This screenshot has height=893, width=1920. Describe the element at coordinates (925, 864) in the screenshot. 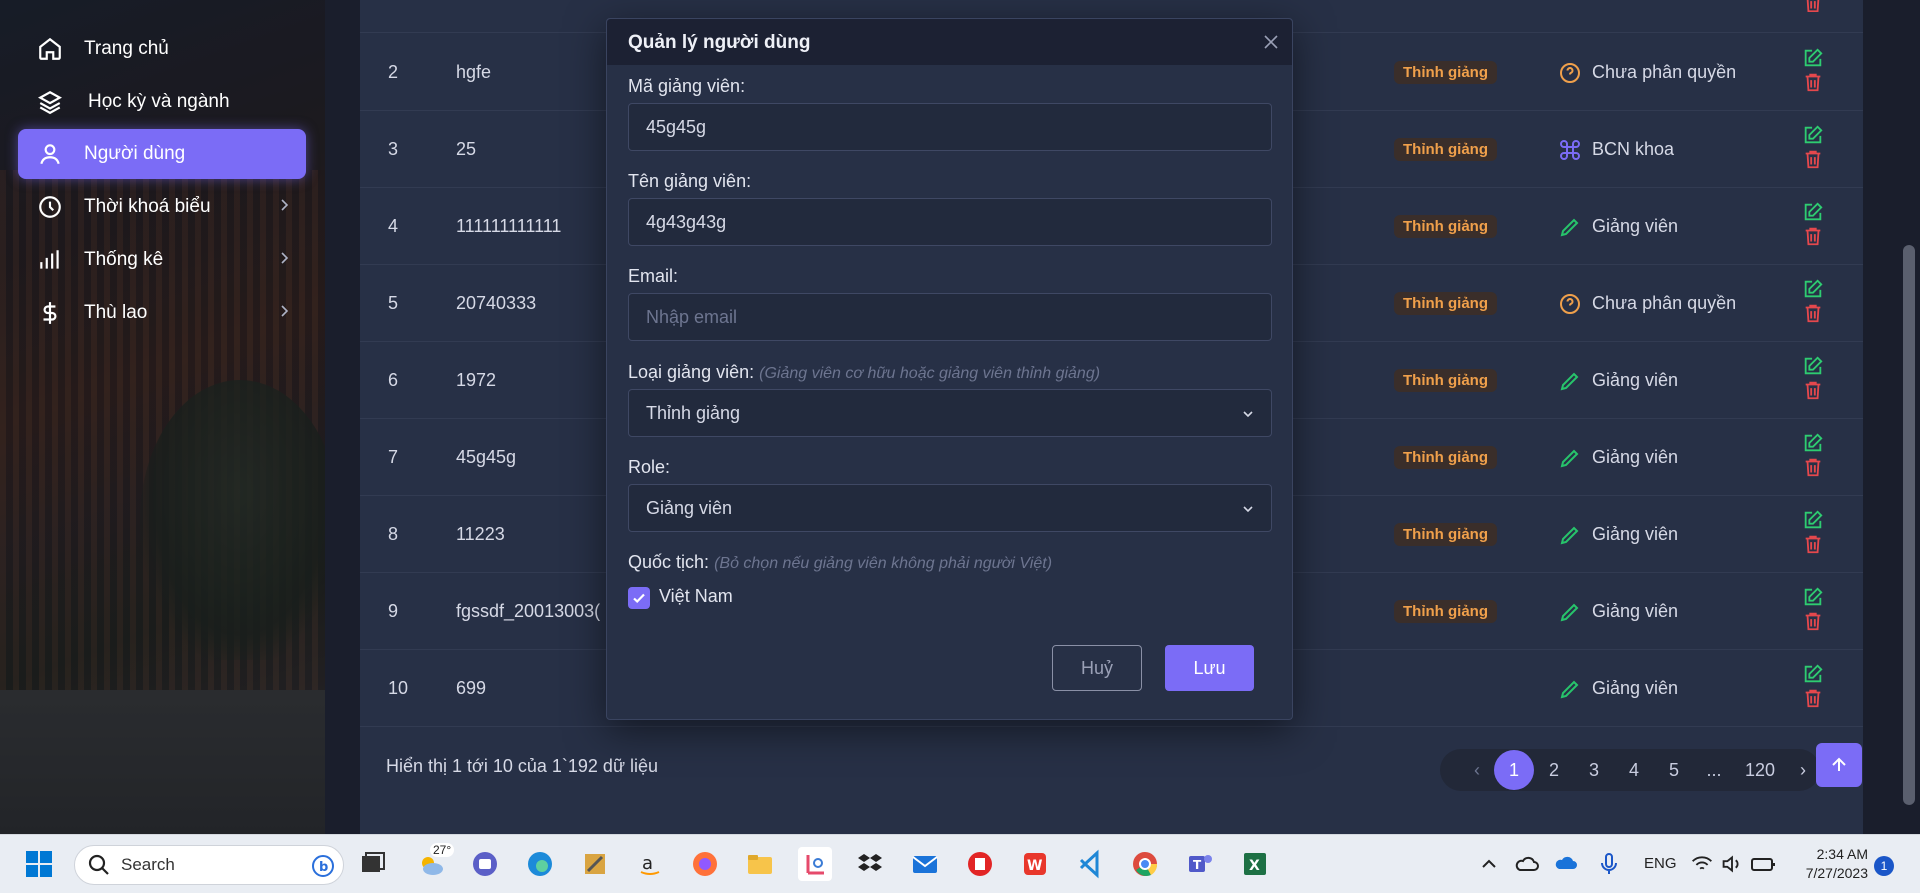

I see `mail-icon` at that location.